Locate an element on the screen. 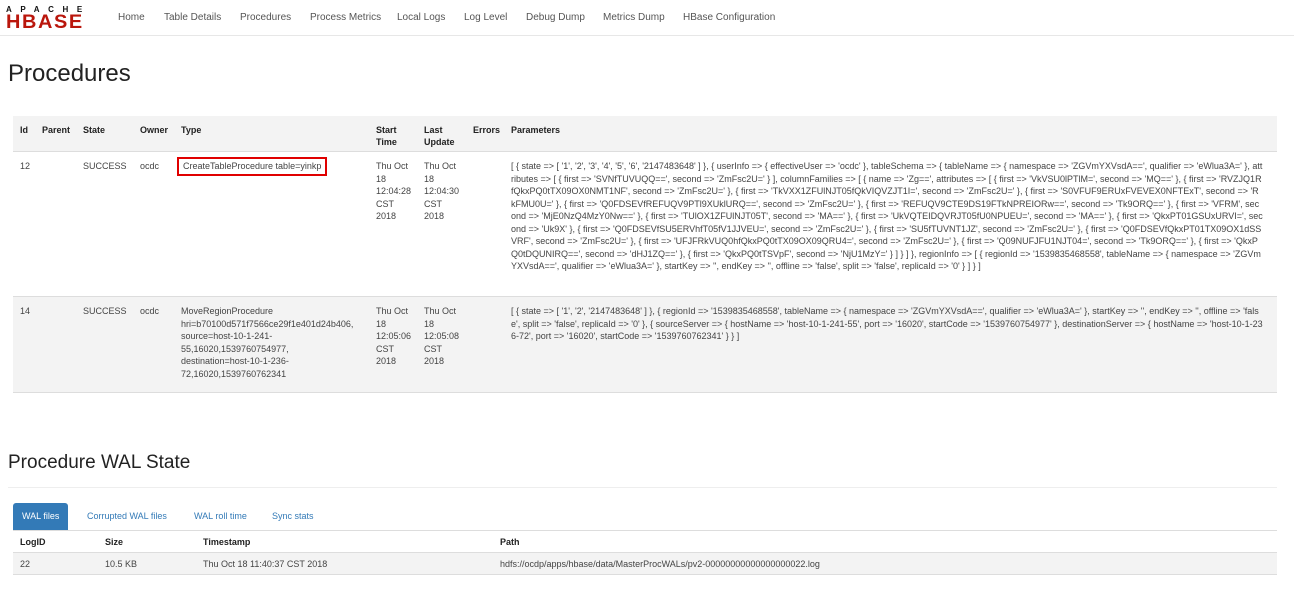 The width and height of the screenshot is (1294, 592). col-size: Size is located at coordinates (114, 542).